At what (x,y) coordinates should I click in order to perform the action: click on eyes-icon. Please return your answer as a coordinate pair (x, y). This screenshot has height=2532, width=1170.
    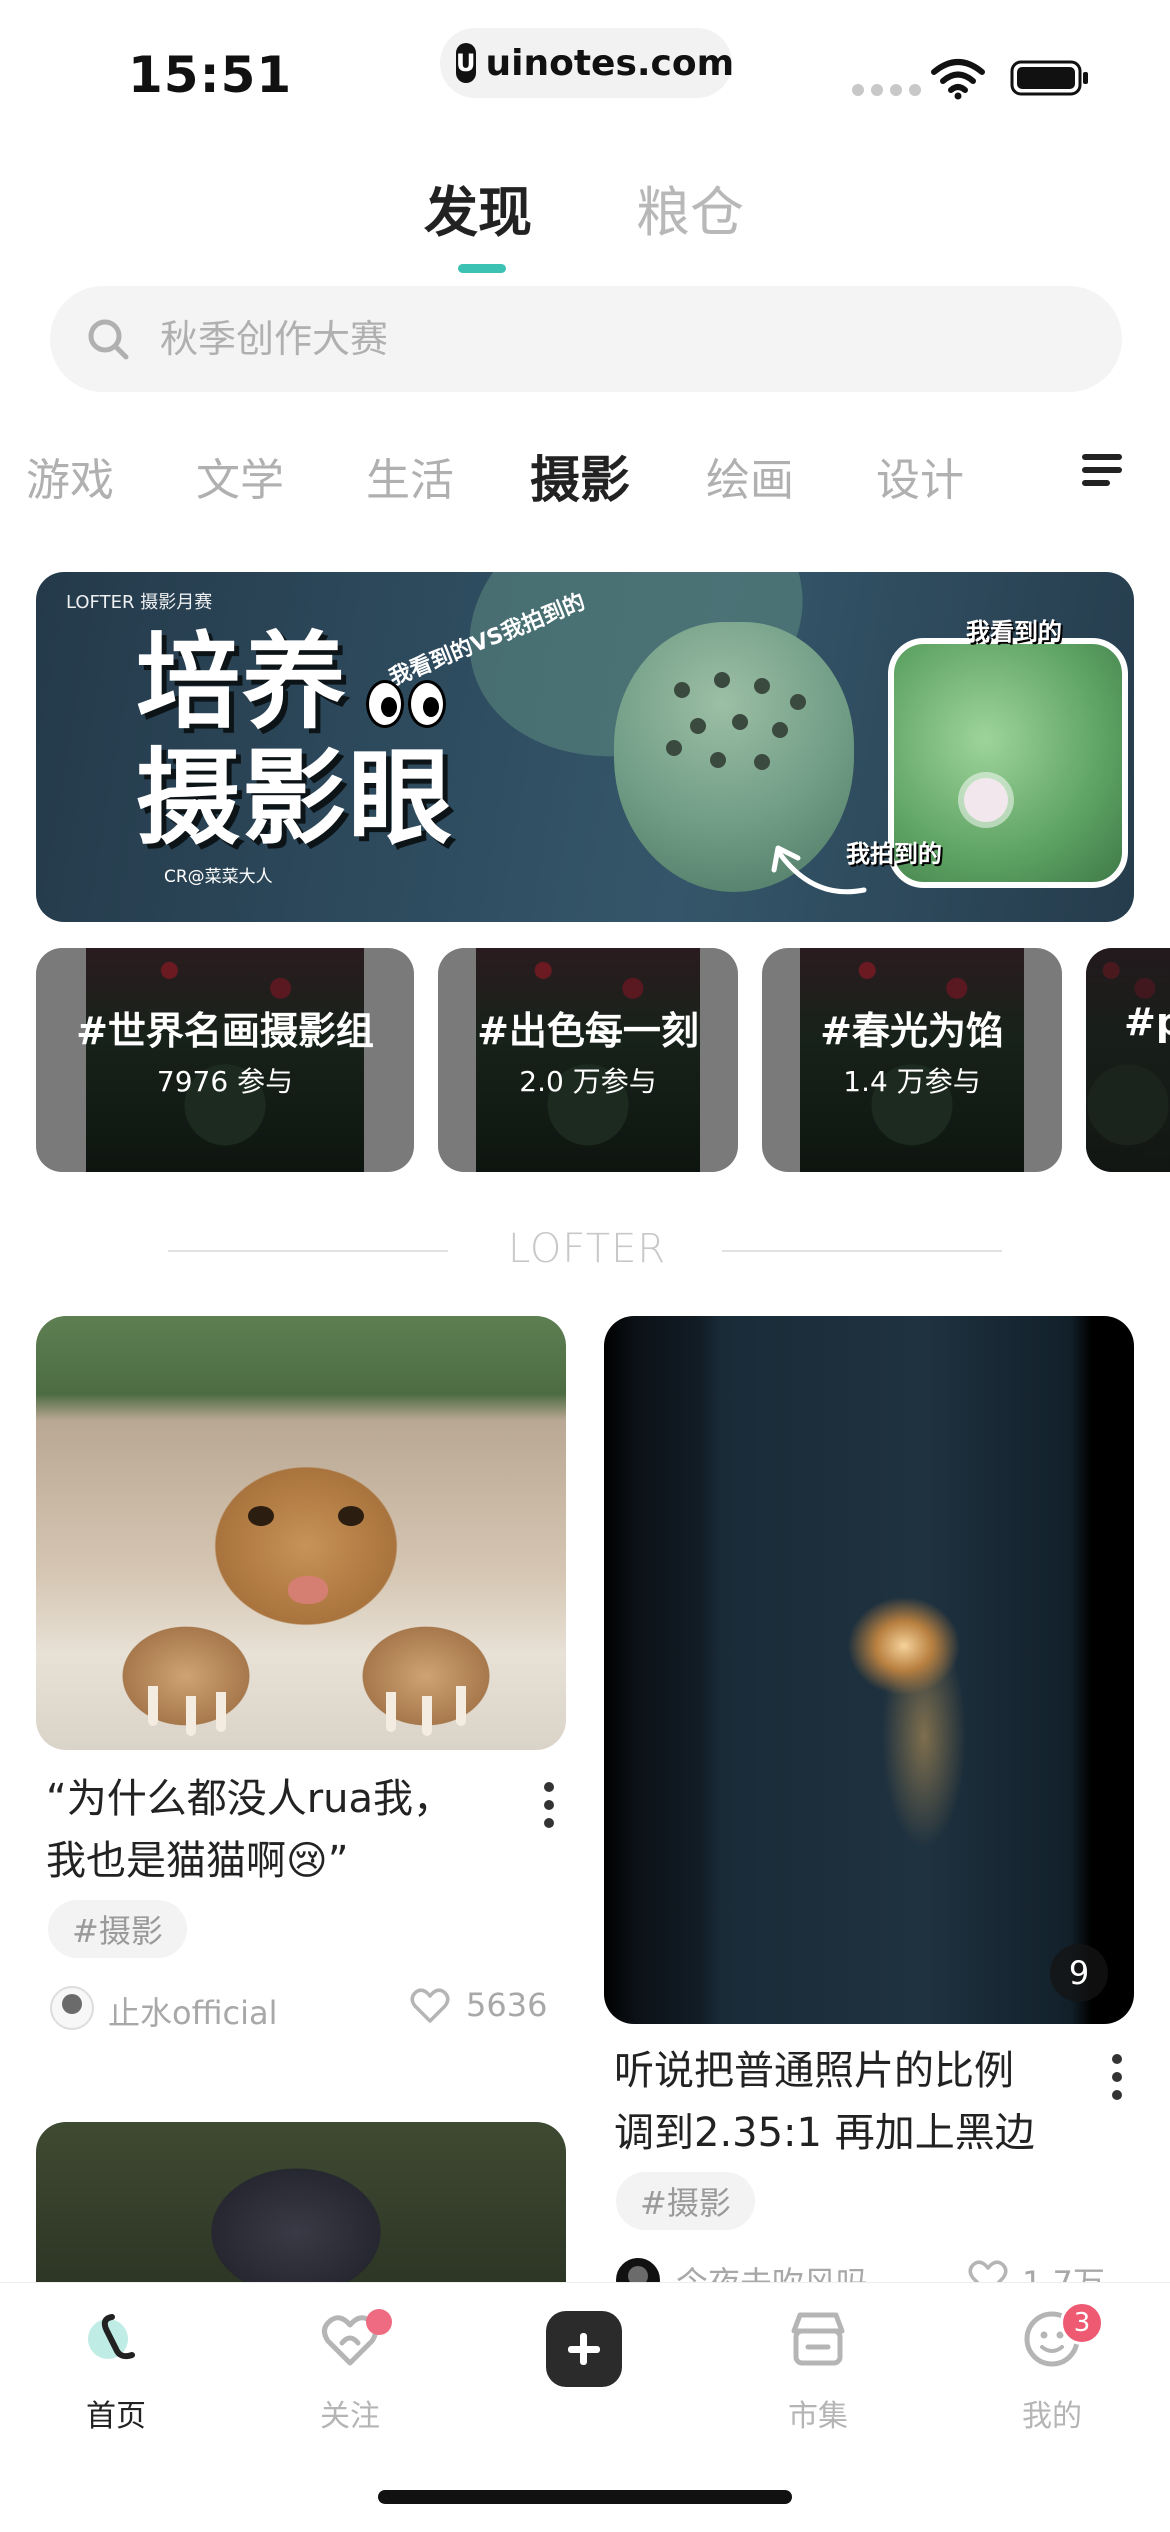
    Looking at the image, I should click on (406, 704).